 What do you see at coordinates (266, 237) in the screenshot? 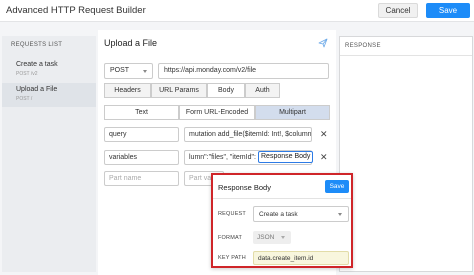
I see `format-value: JSON` at bounding box center [266, 237].